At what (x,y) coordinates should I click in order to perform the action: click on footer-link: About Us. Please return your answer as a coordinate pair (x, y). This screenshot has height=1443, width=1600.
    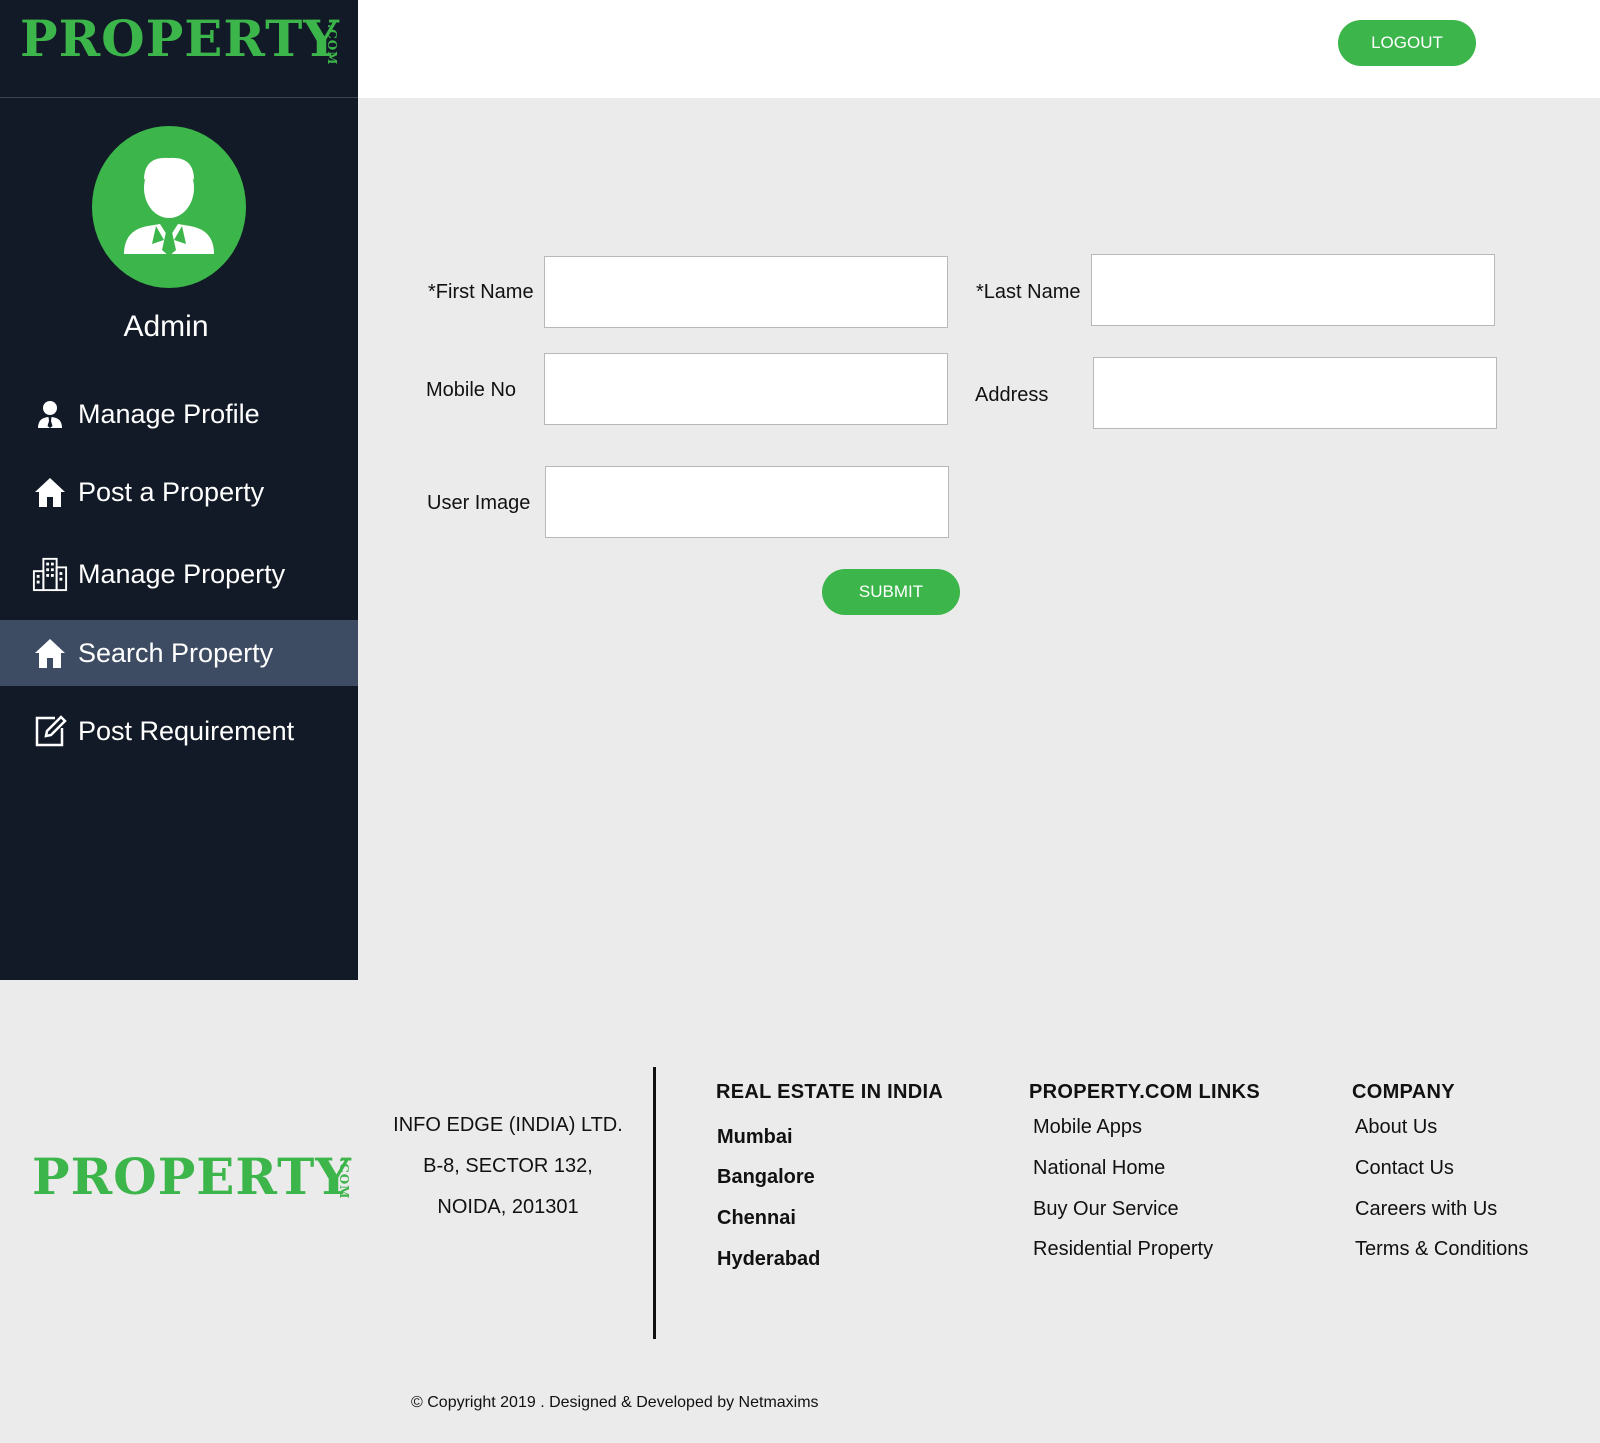
    Looking at the image, I should click on (1396, 1127).